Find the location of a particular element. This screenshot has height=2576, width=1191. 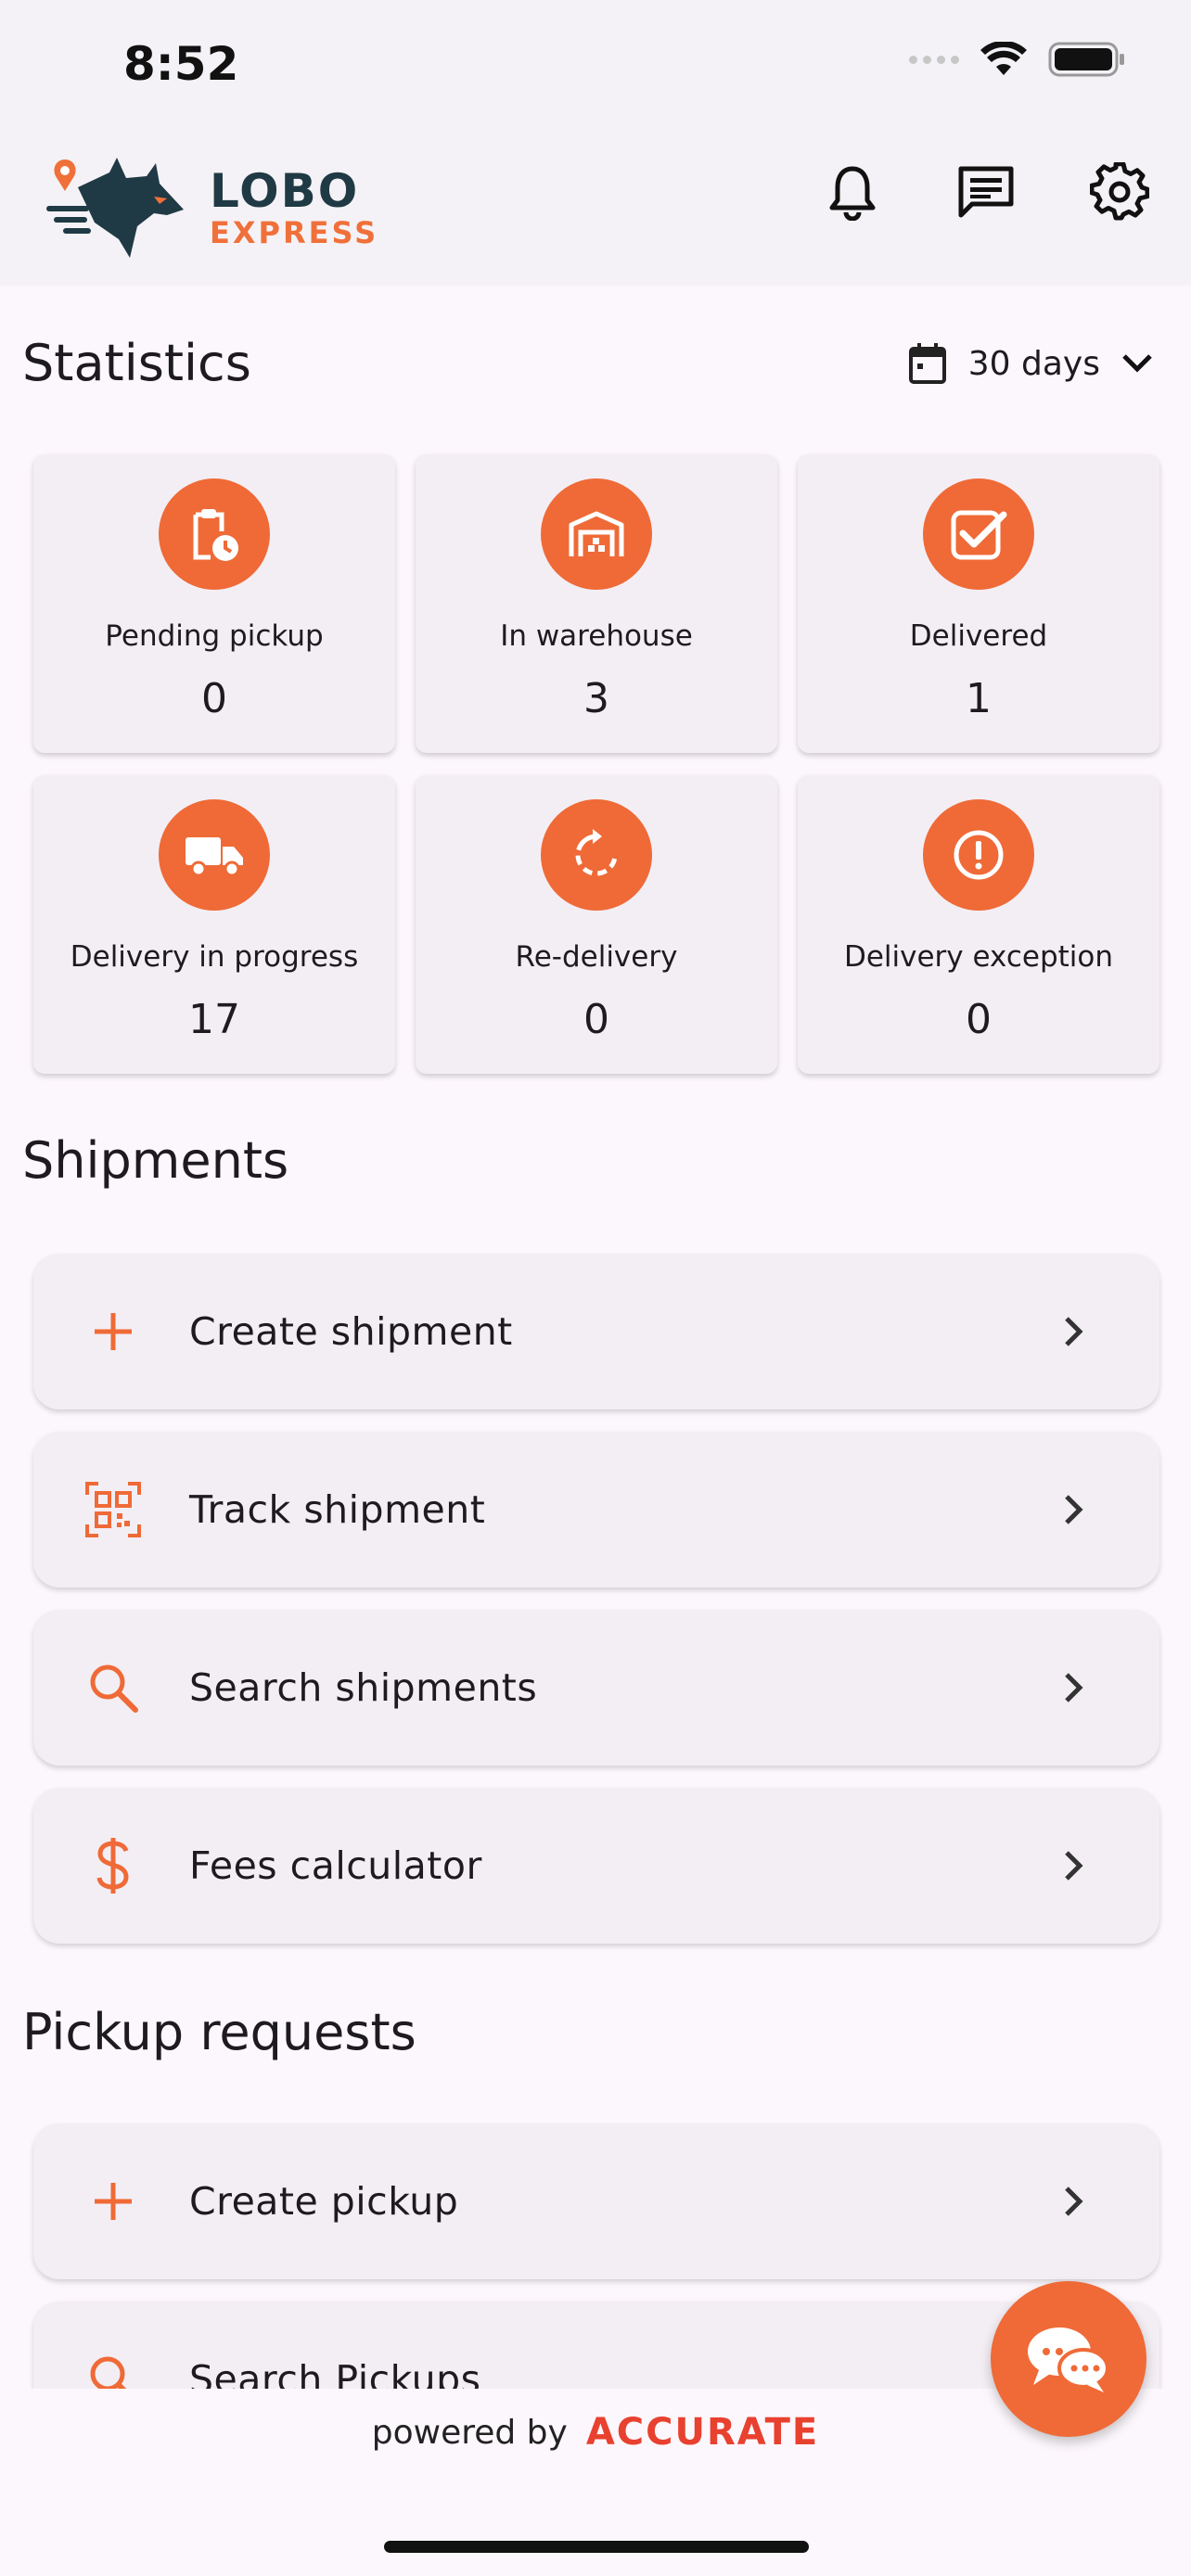

stat-value: 3 is located at coordinates (596, 699).